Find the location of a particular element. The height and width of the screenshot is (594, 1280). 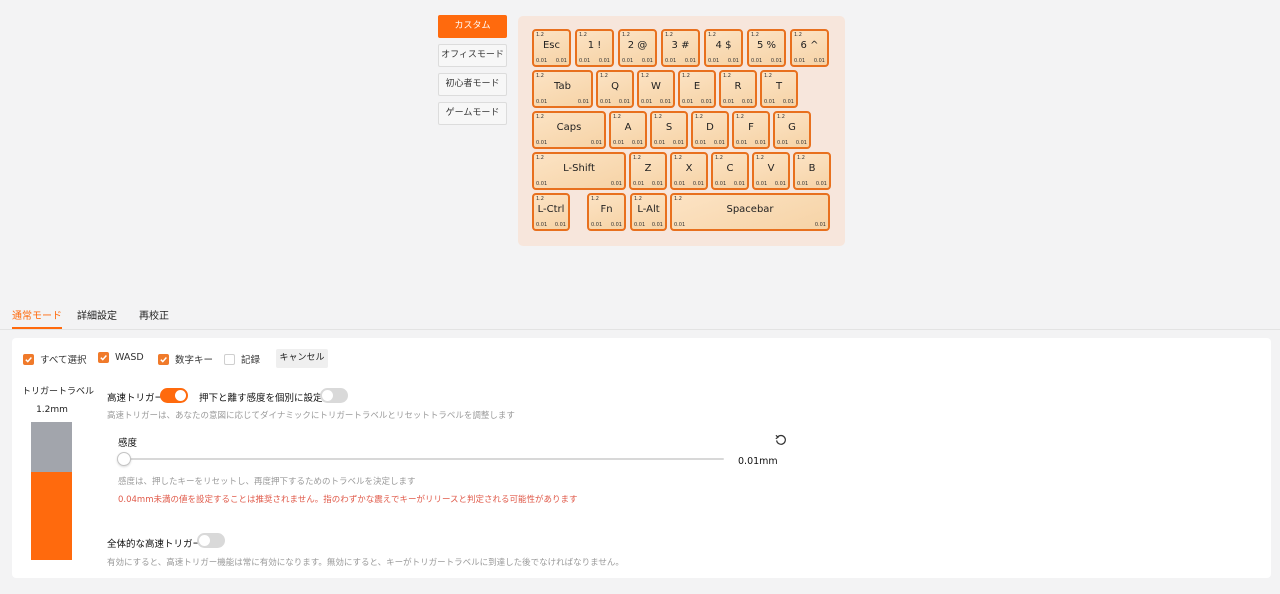

key-d: 1.2 D 0.01 0.01 is located at coordinates (710, 130).